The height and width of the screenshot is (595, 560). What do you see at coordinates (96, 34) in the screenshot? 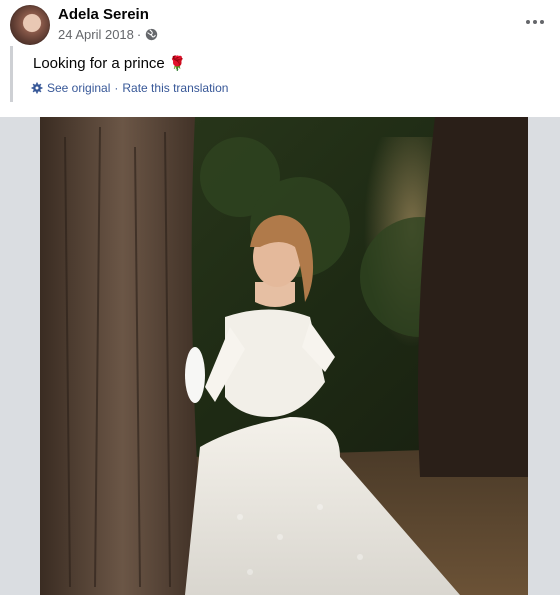
I see `post-date: 24 April 2018` at bounding box center [96, 34].